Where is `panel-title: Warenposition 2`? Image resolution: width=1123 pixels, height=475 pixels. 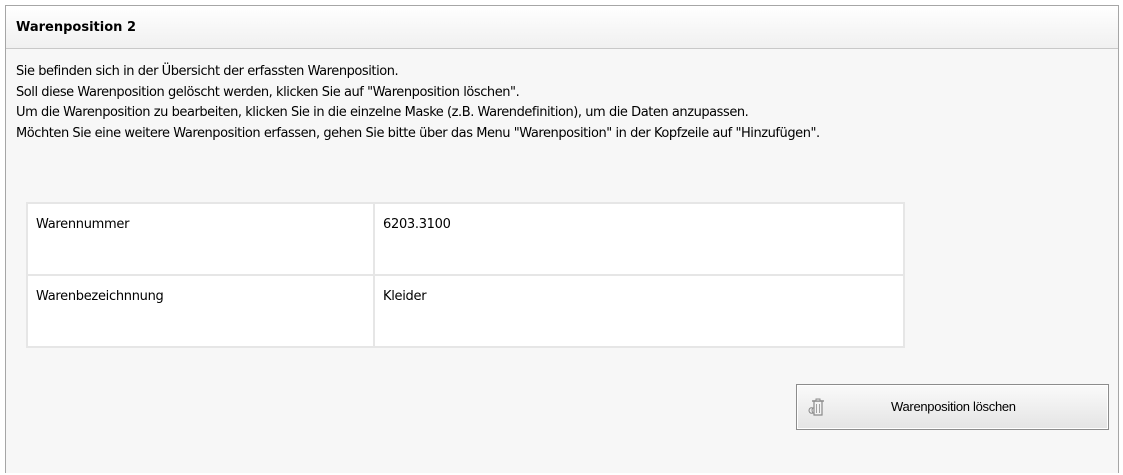
panel-title: Warenposition 2 is located at coordinates (76, 27).